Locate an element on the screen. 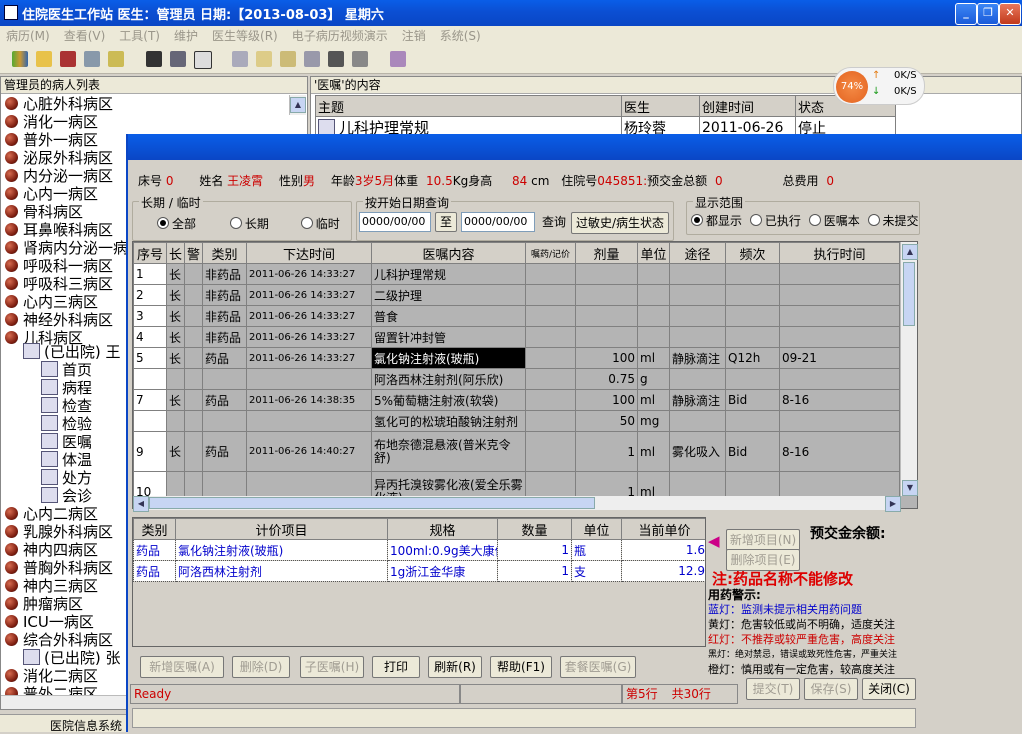  document-icon is located at coordinates (92, 59).